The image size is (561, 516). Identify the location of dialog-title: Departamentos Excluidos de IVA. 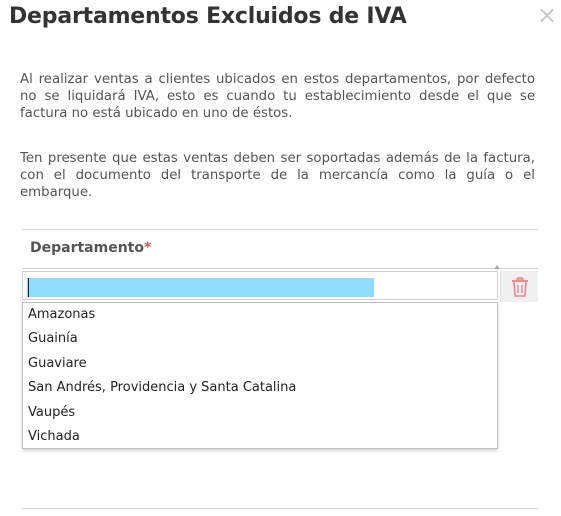
(208, 16).